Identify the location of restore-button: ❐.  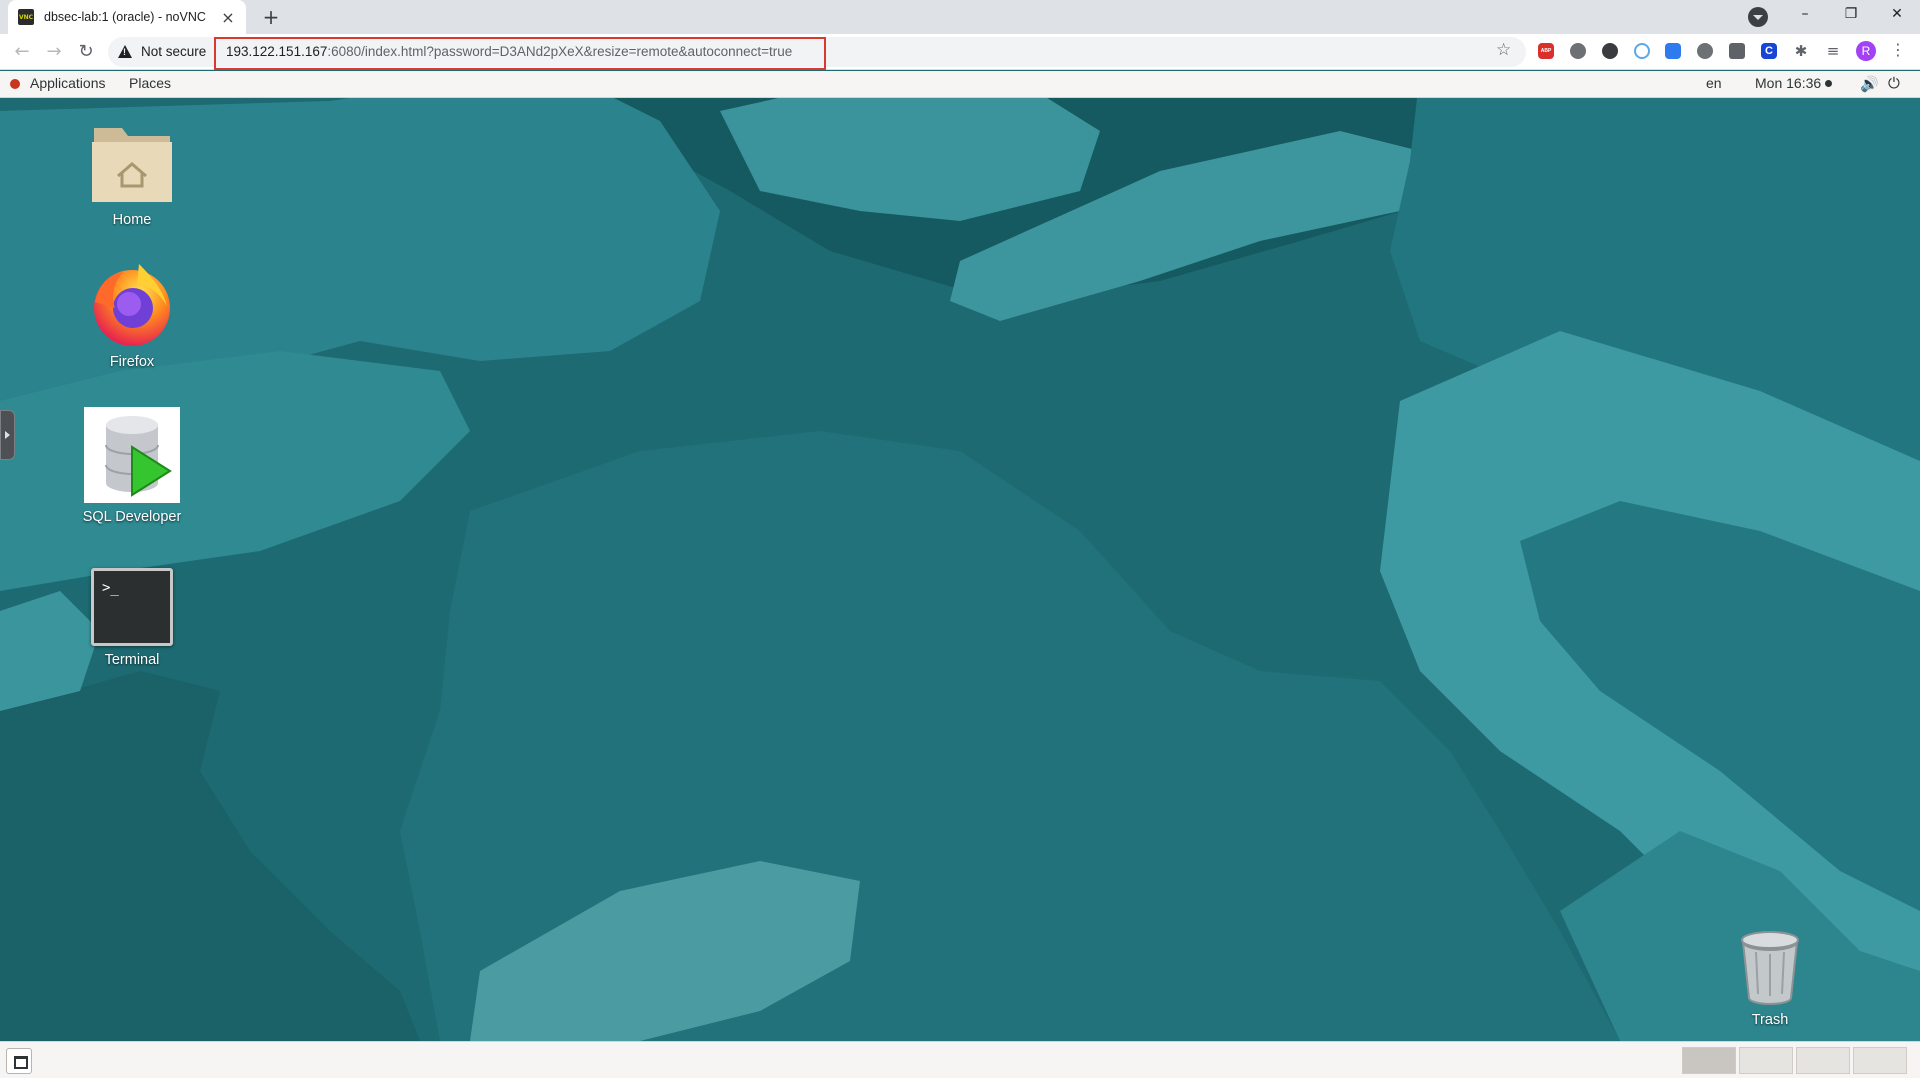
(1851, 15).